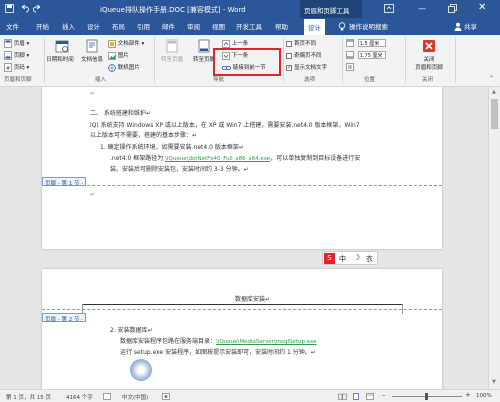 This screenshot has width=500, height=402. Describe the element at coordinates (112, 55) in the screenshot. I see `picture-icon` at that location.